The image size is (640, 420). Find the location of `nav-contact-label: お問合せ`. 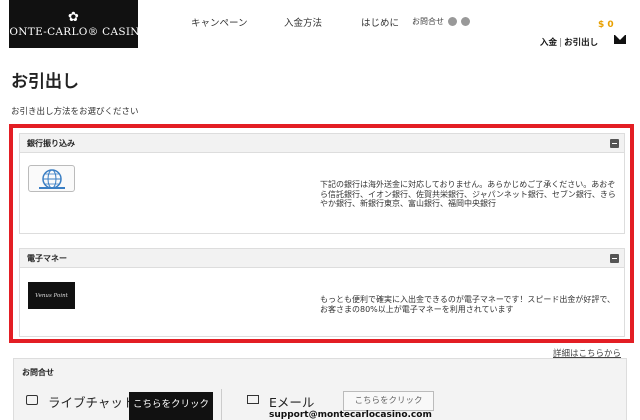

nav-contact-label: お問合せ is located at coordinates (428, 21).